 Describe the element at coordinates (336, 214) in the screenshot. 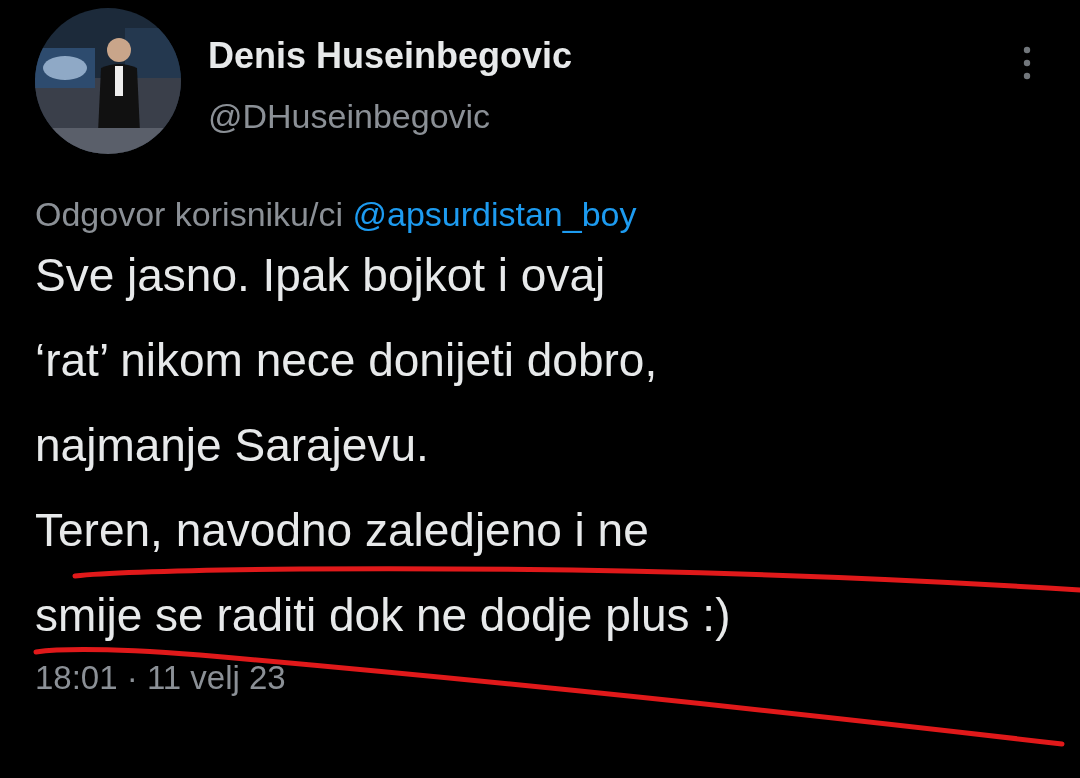

I see `reply-context: Odgovor korisniku/ci @apsurdistan_boy` at that location.